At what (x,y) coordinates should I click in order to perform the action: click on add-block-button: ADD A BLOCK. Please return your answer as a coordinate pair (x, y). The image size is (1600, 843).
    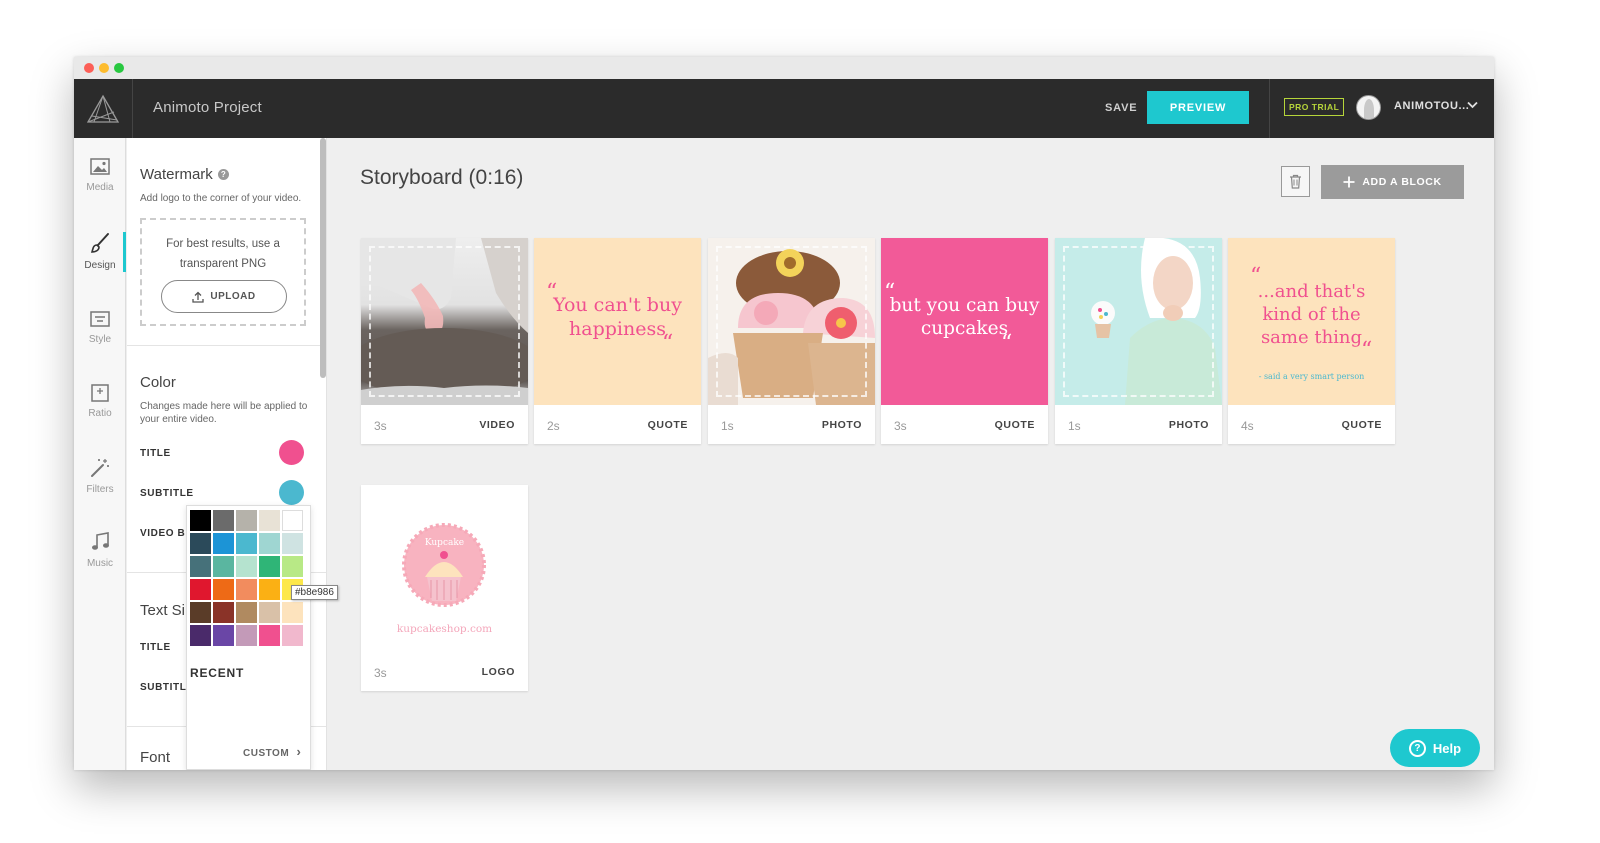
    Looking at the image, I should click on (1392, 182).